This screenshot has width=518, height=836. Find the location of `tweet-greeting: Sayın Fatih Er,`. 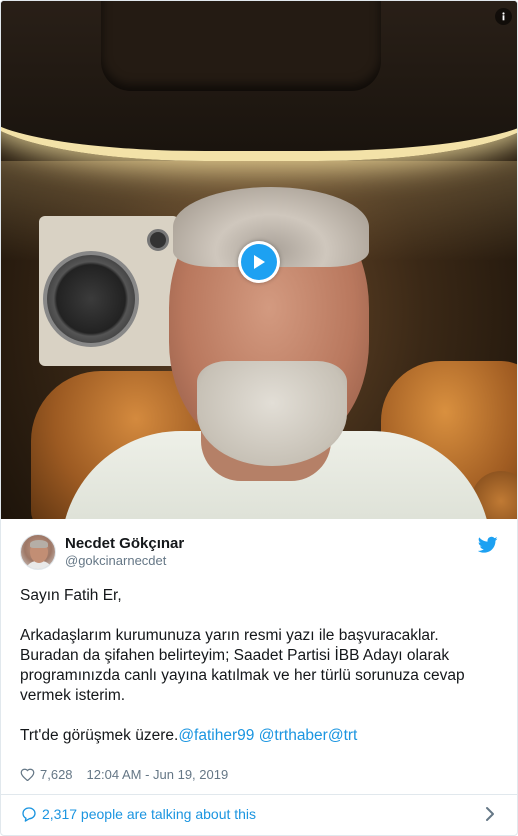

tweet-greeting: Sayın Fatih Er, is located at coordinates (71, 595).